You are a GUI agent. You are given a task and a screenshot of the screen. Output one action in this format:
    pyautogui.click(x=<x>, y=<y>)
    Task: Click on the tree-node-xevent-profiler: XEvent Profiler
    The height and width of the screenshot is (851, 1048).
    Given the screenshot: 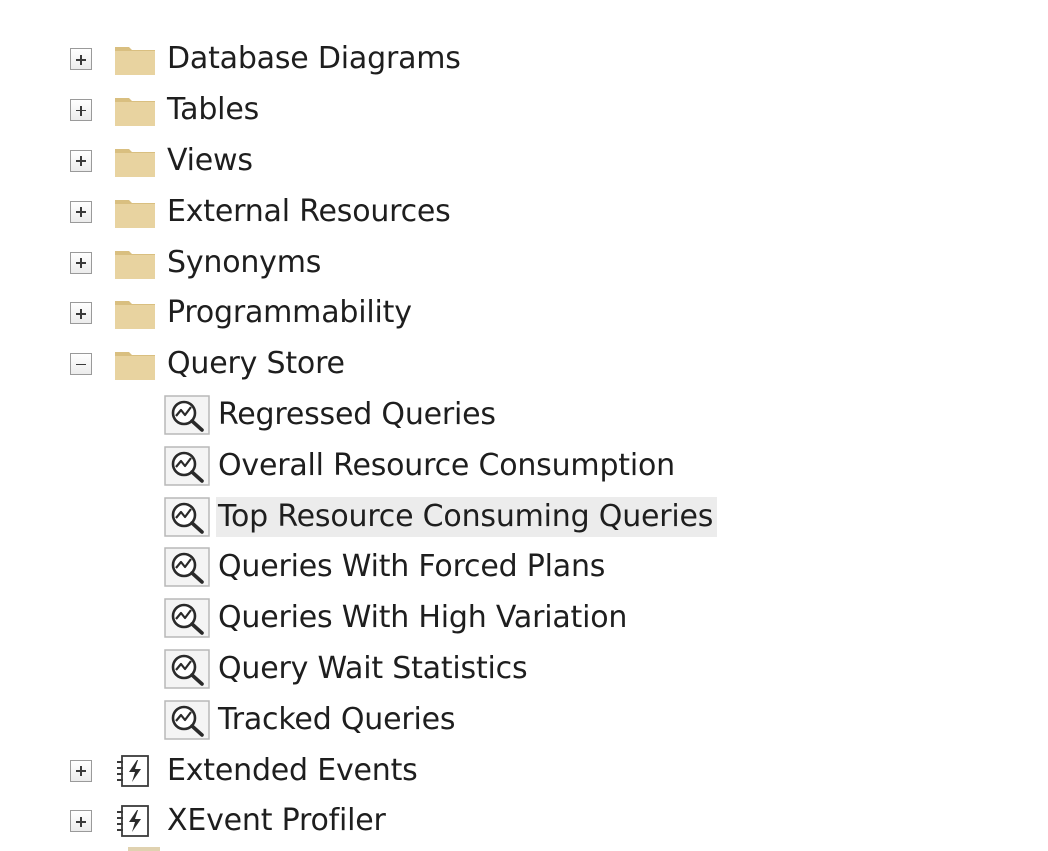 What is the action you would take?
    pyautogui.click(x=524, y=821)
    